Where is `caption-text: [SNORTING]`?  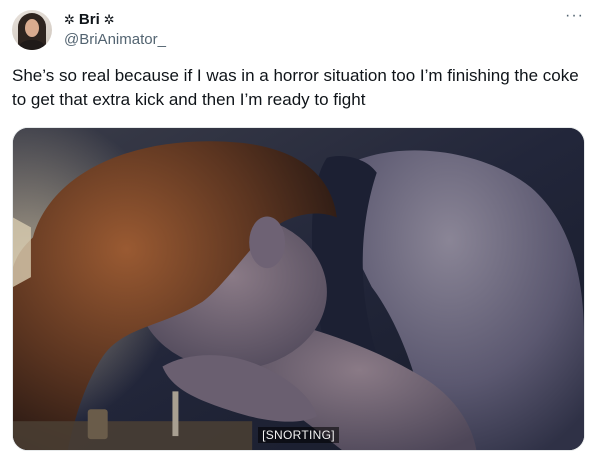 caption-text: [SNORTING] is located at coordinates (298, 435).